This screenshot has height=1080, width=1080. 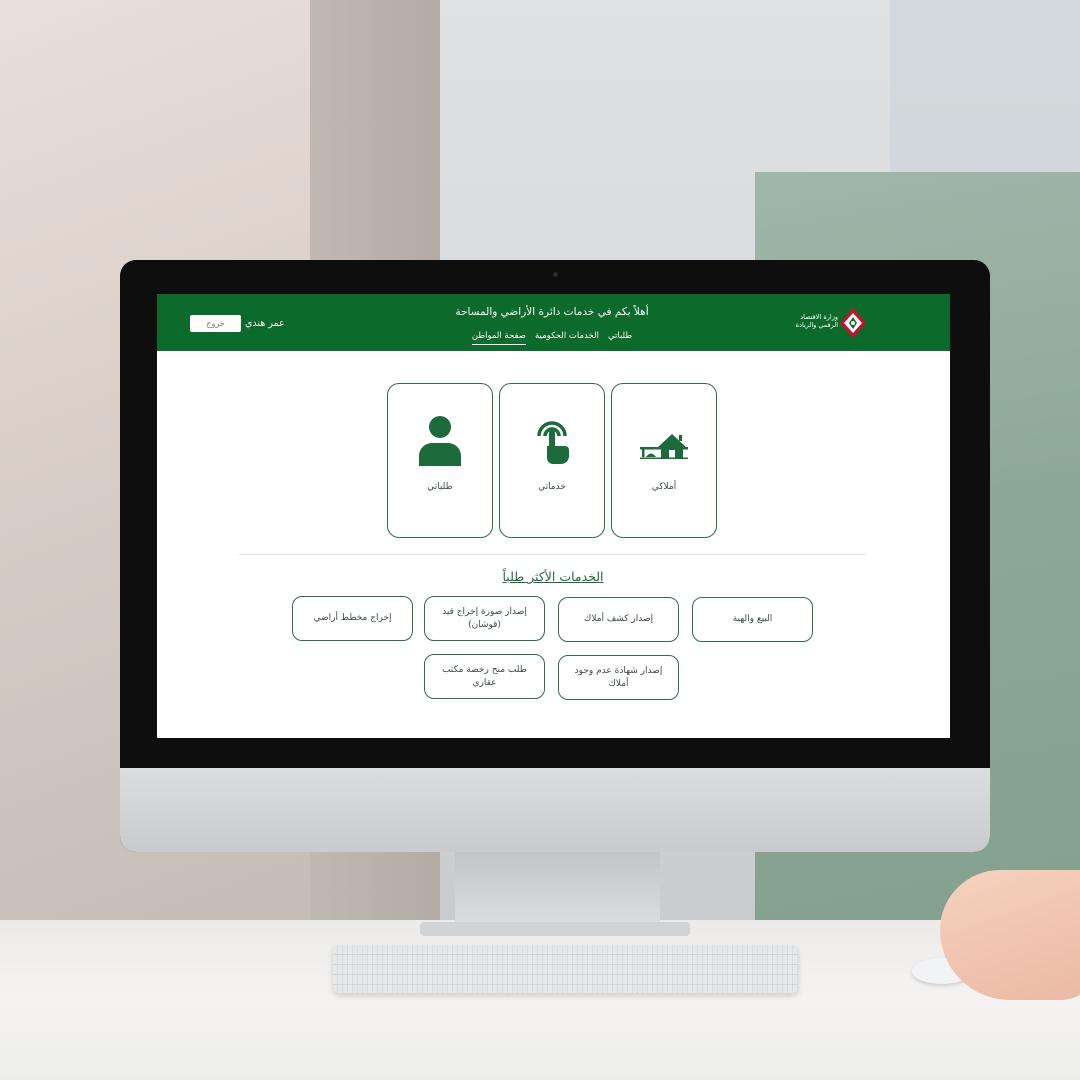 What do you see at coordinates (752, 619) in the screenshot?
I see `service-sale-and-gift: البيع والهبة` at bounding box center [752, 619].